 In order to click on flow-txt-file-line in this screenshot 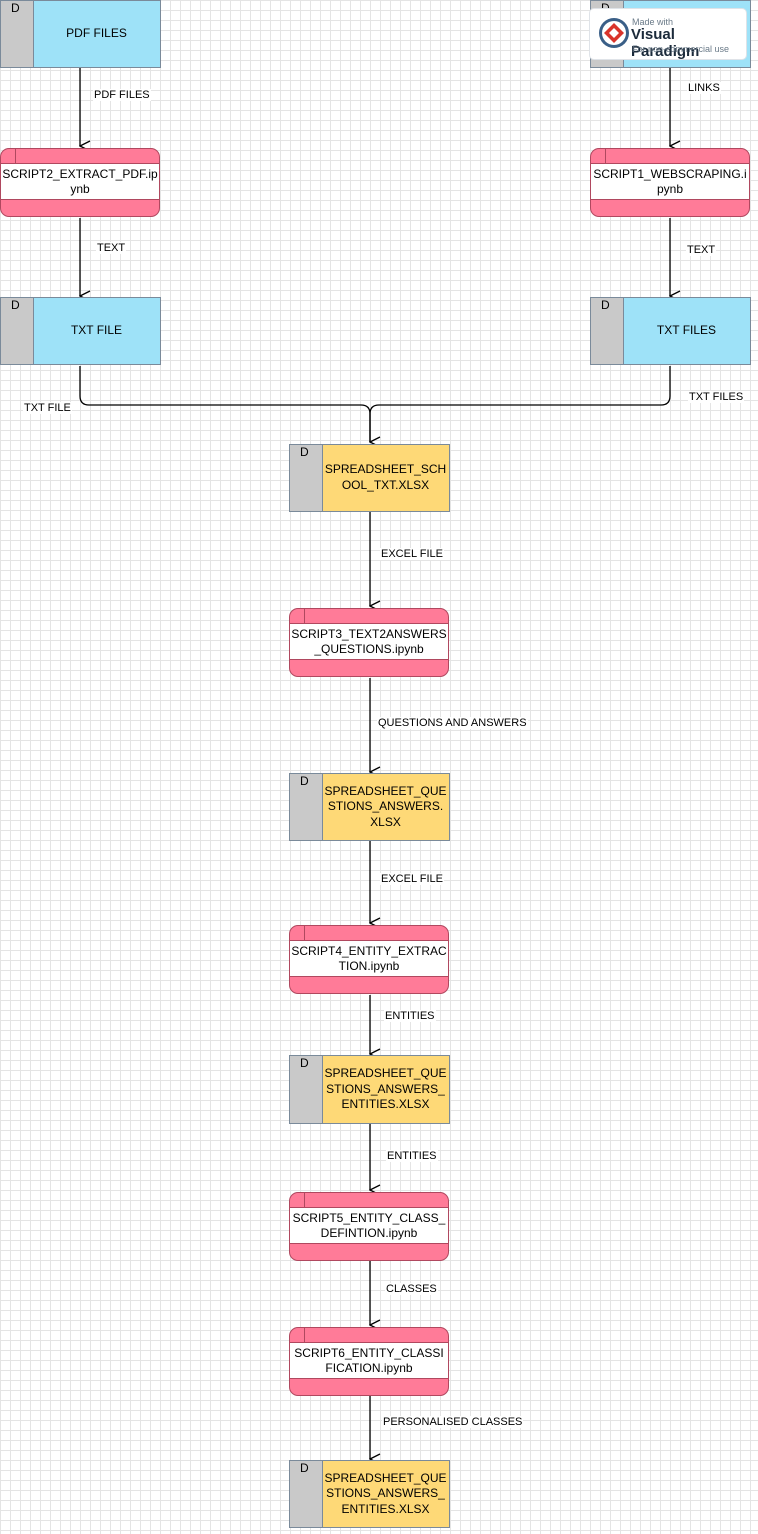, I will do `click(224, 404)`.